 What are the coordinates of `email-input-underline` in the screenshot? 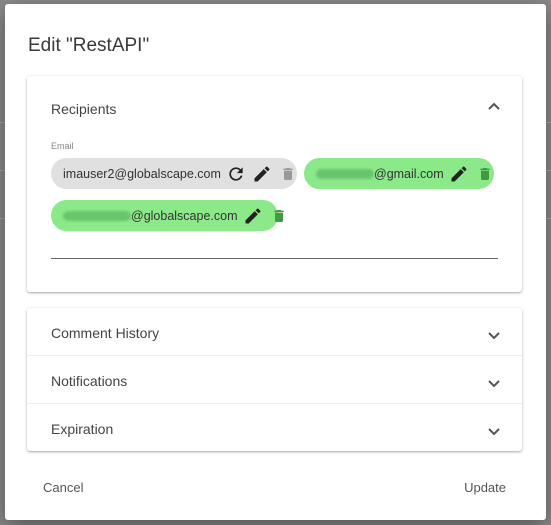 It's located at (274, 258).